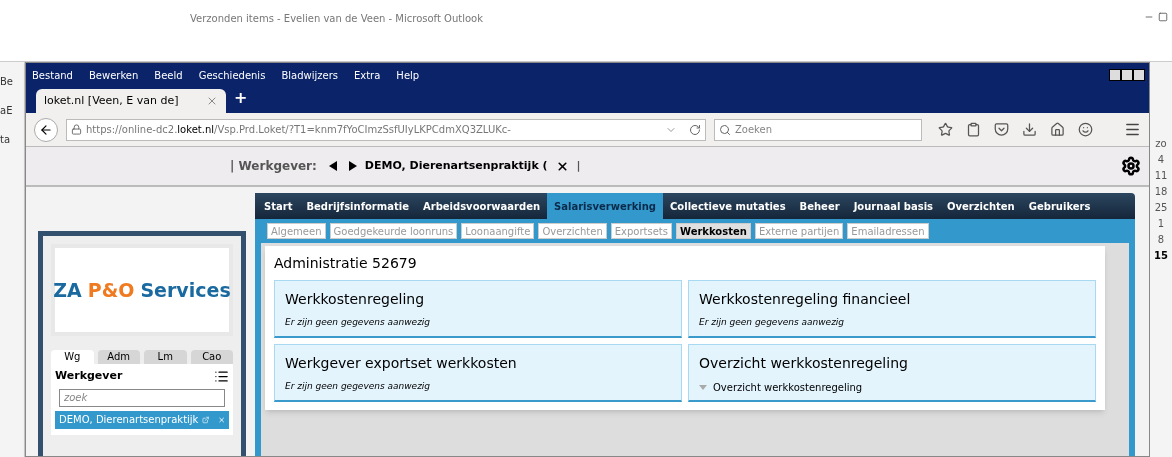 The width and height of the screenshot is (1172, 457). Describe the element at coordinates (725, 129) in the screenshot. I see `search-icon` at that location.